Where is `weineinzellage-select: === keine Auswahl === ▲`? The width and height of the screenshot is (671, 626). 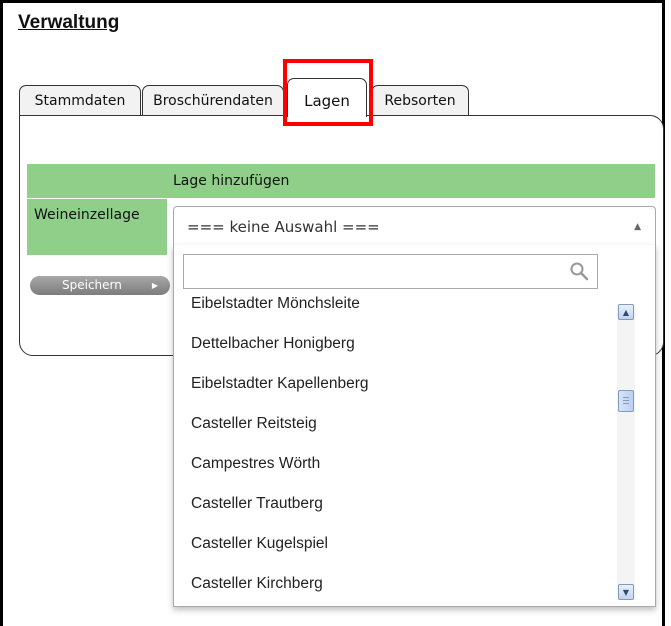
weineinzellage-select: === keine Auswahl === ▲ is located at coordinates (414, 226).